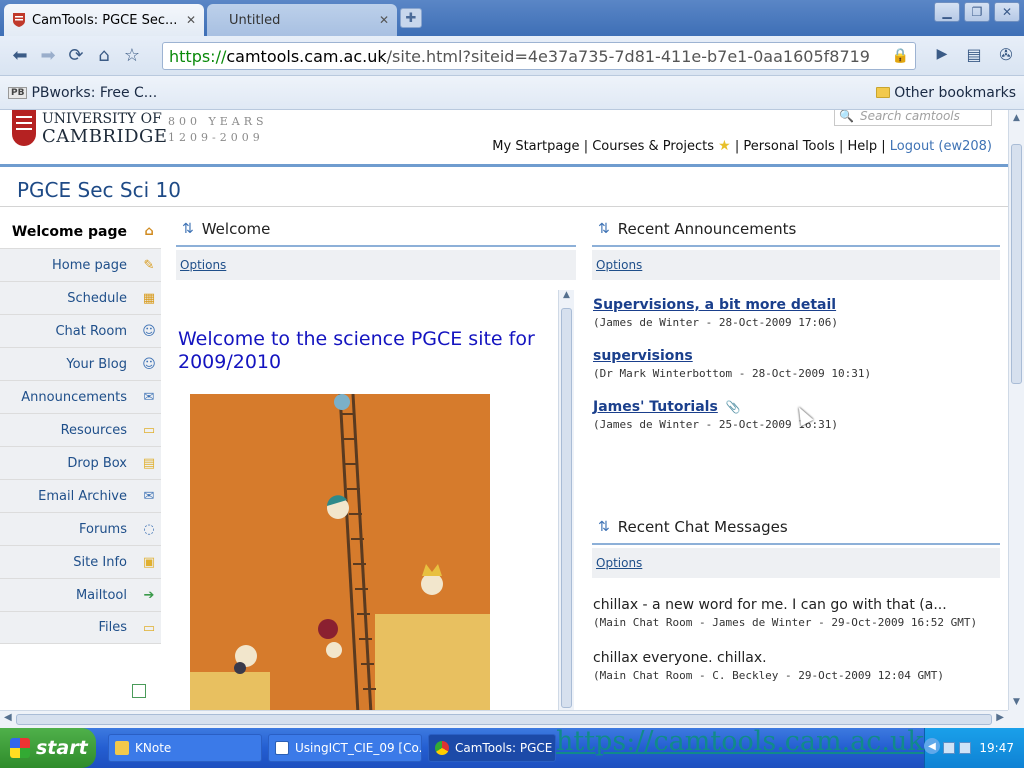 This screenshot has height=768, width=1024. I want to click on padlock-icon: 🔒, so click(900, 56).